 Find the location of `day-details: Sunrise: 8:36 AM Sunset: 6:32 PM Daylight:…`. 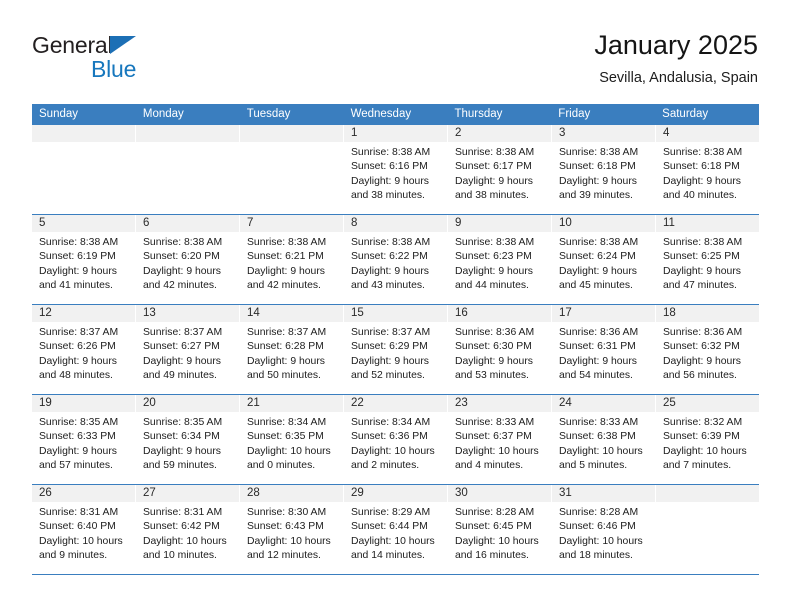

day-details: Sunrise: 8:36 AM Sunset: 6:32 PM Daylight:… is located at coordinates (707, 358).